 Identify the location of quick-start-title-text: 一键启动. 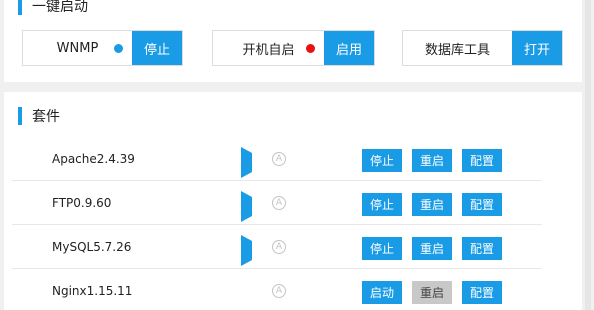
(60, 7).